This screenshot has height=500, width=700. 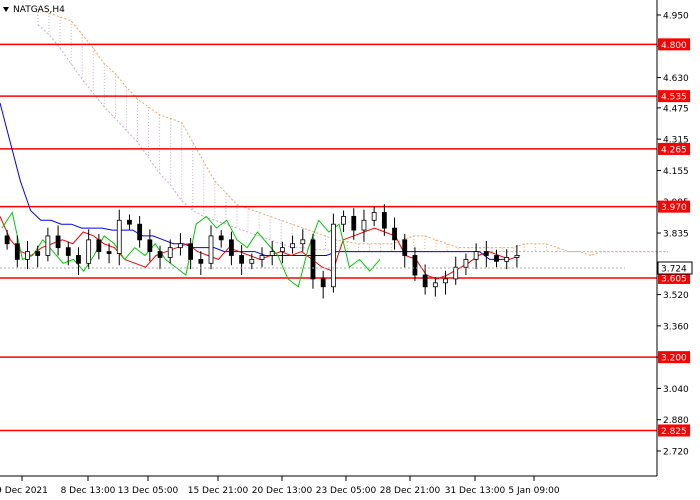 What do you see at coordinates (218, 491) in the screenshot?
I see `x-tick-label: 15 Dec 21:00` at bounding box center [218, 491].